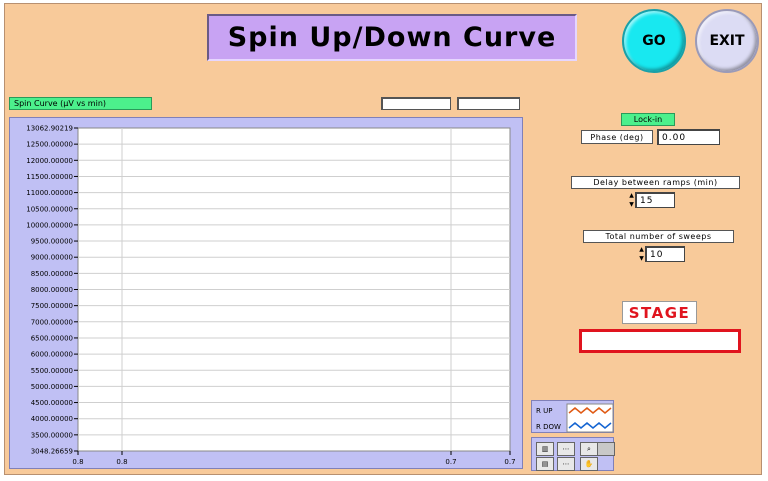  Describe the element at coordinates (52, 371) in the screenshot. I see `y-tick-label: 5500.00000` at that location.